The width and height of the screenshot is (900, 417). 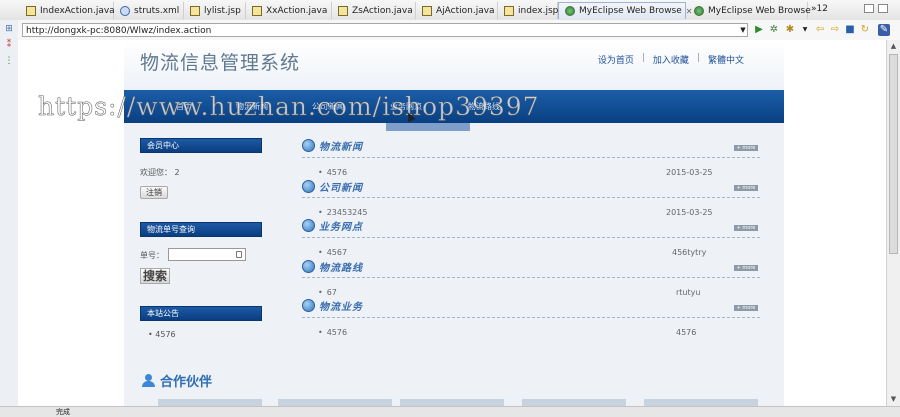 I want to click on scrollbar-thumb, so click(x=893, y=154).